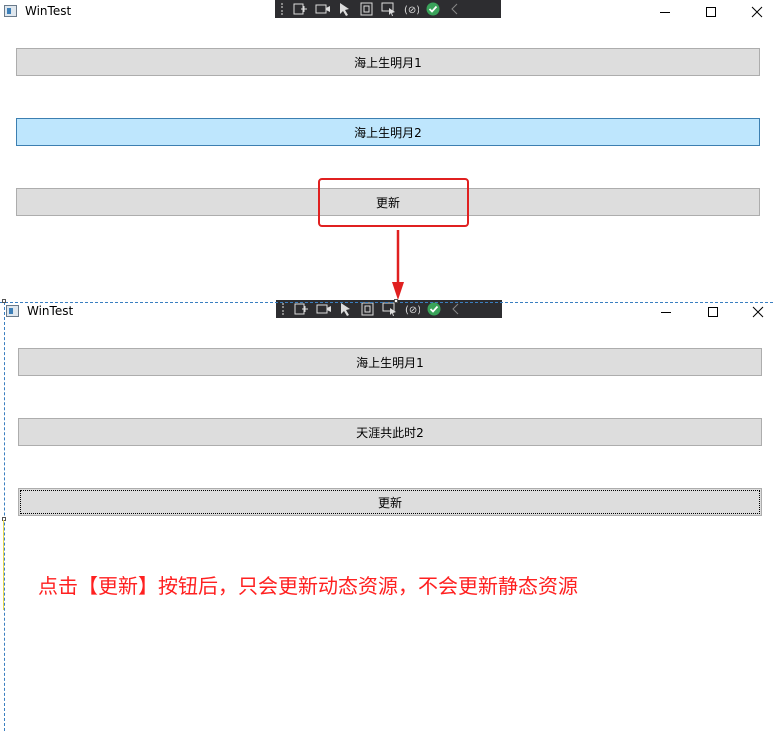  What do you see at coordinates (393, 202) in the screenshot?
I see `highlight-box` at bounding box center [393, 202].